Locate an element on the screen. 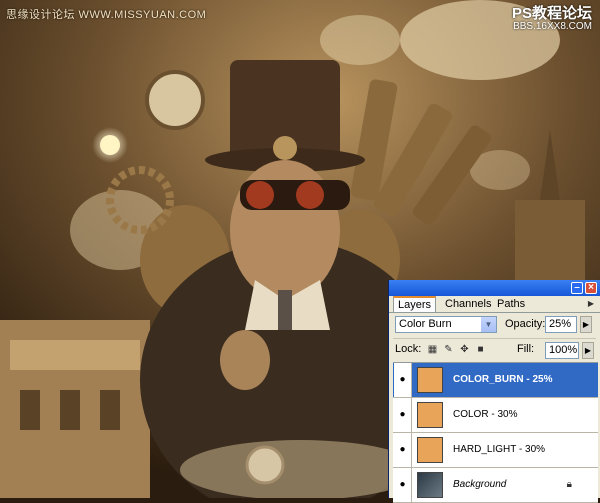 The image size is (600, 503). lock-transparent-icon: ▦ is located at coordinates (432, 349).